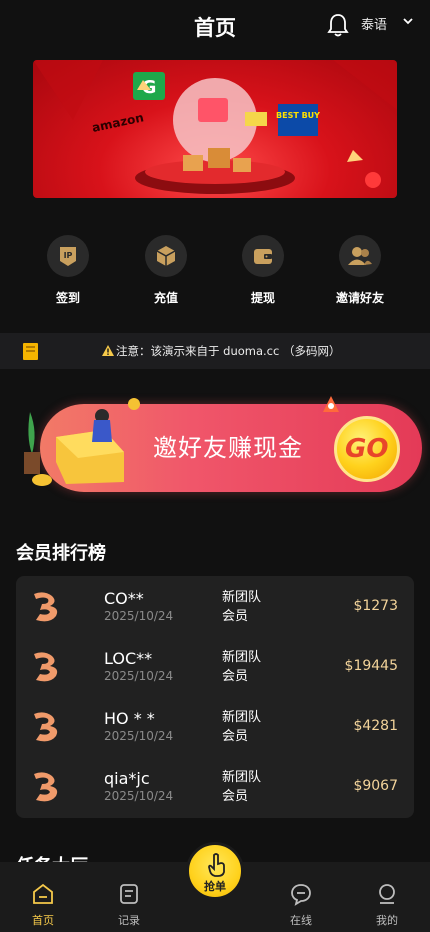  Describe the element at coordinates (215, 786) in the screenshot. I see `ranking-row: qia*jc 2025/10/24 新团队 会员 $9067` at that location.